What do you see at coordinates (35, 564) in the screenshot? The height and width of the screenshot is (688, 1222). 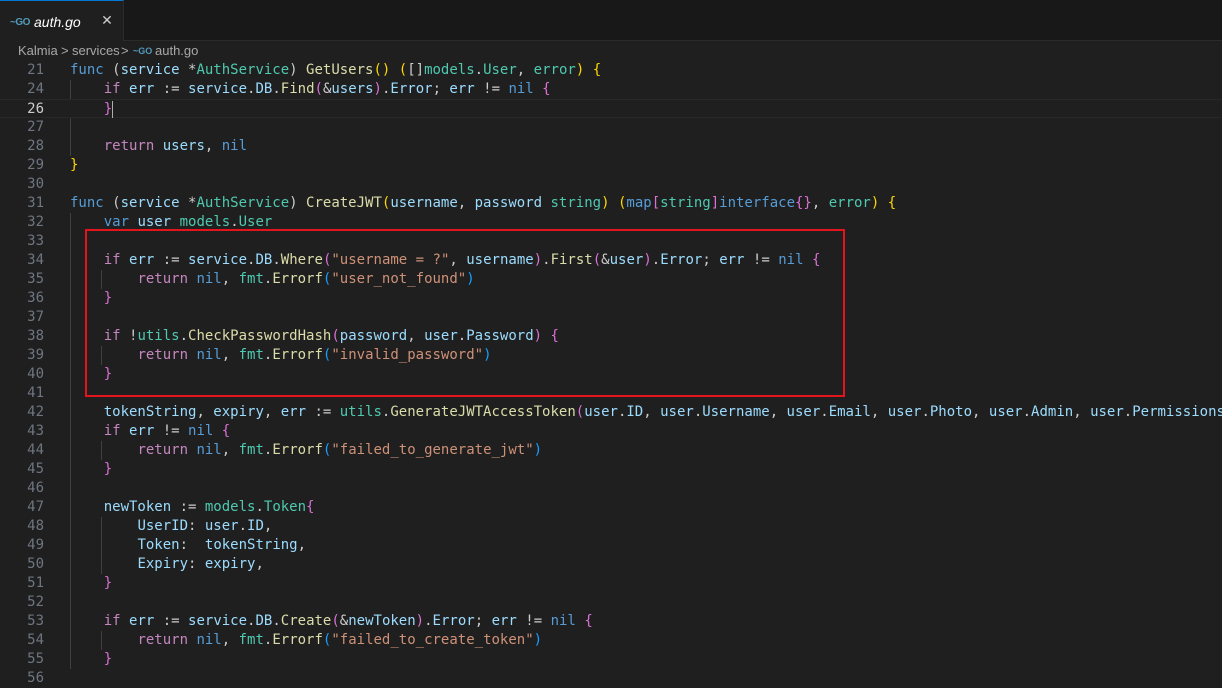 I see `line-number: 50` at bounding box center [35, 564].